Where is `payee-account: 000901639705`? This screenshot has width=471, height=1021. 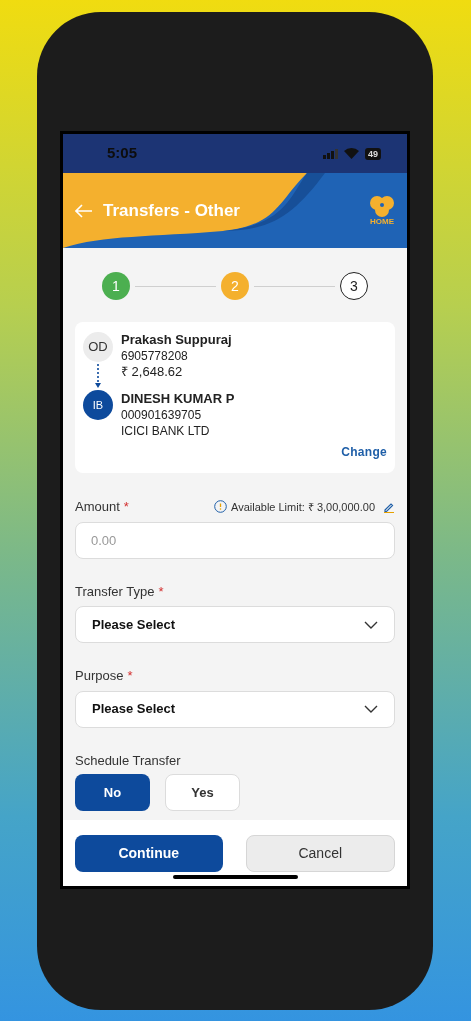
payee-account: 000901639705 is located at coordinates (162, 415).